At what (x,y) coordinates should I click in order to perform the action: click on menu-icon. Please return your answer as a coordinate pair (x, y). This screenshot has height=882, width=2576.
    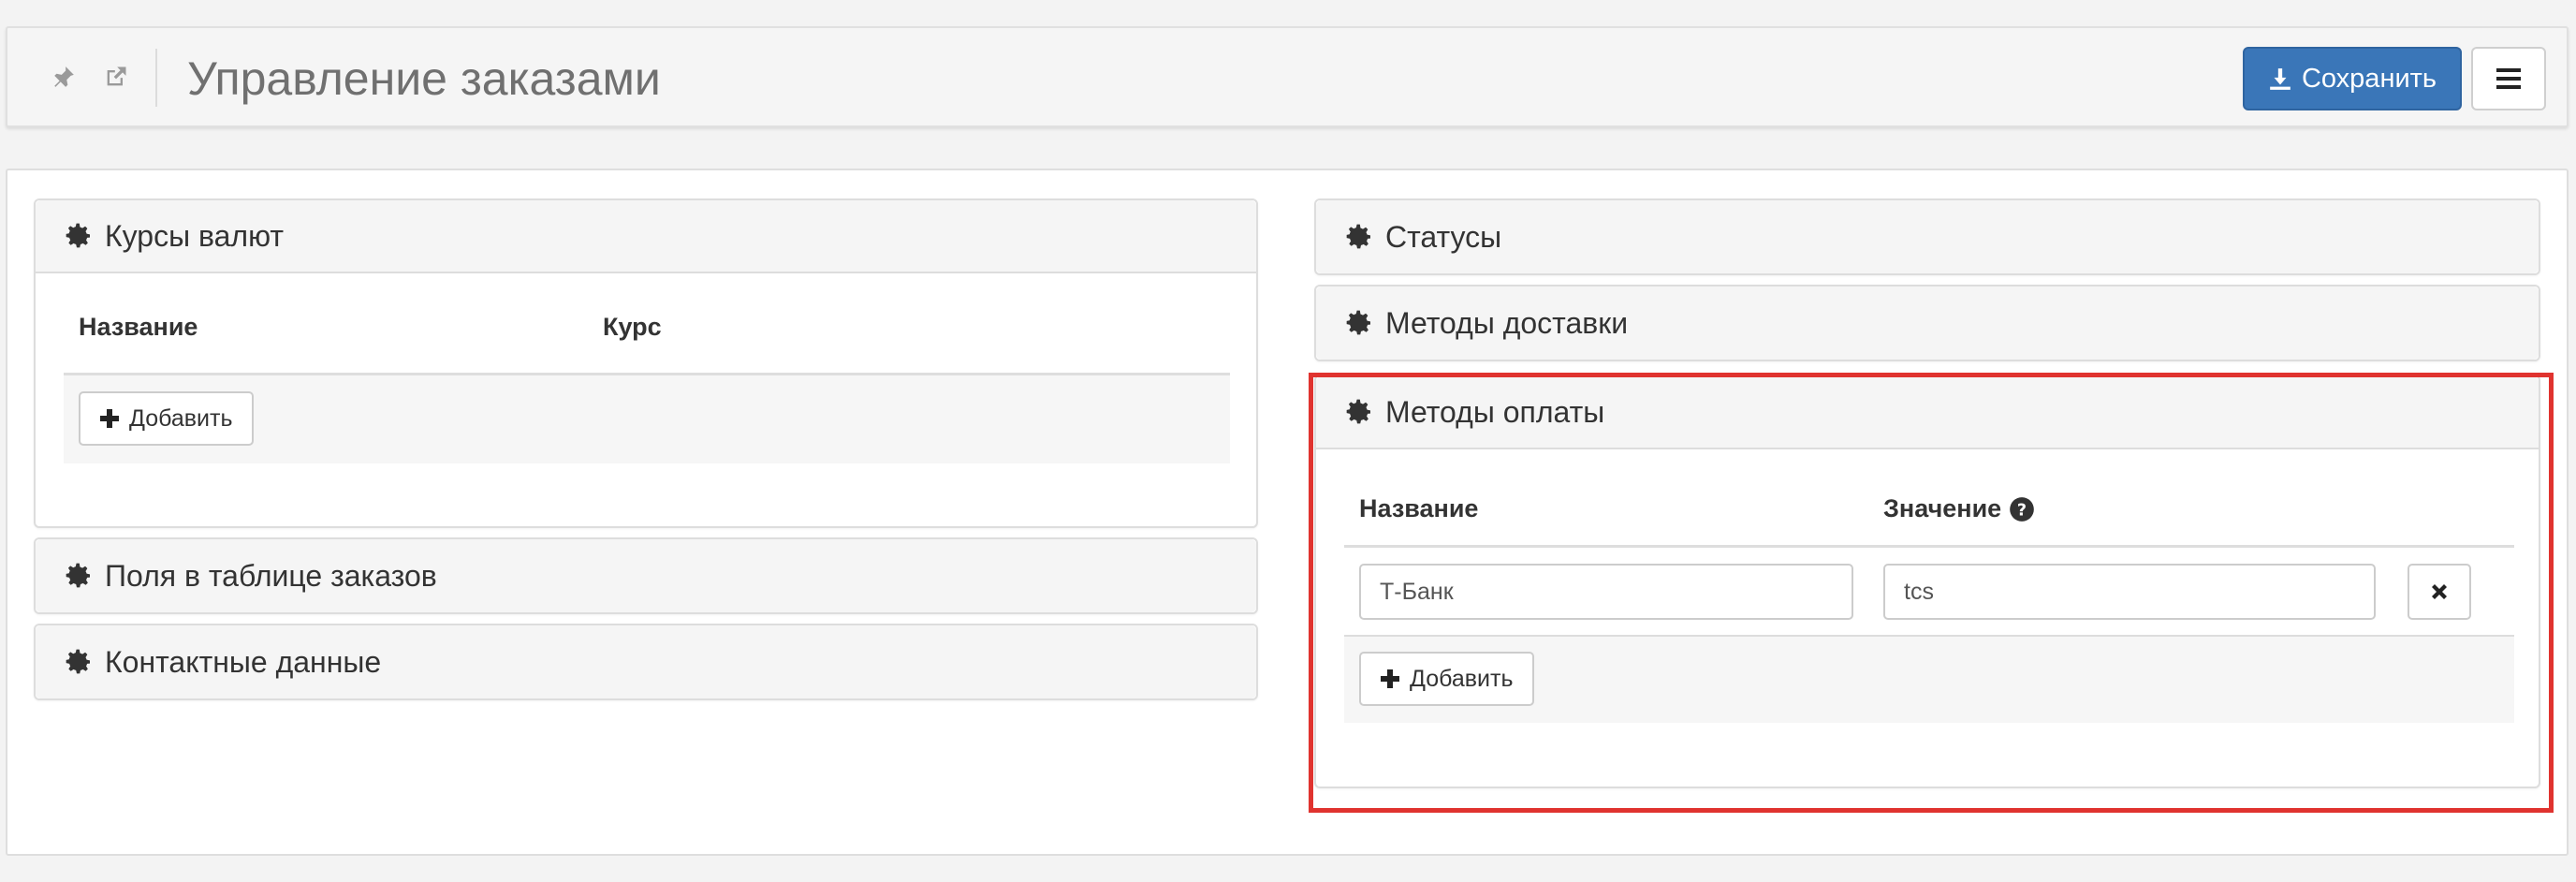
    Looking at the image, I should click on (2509, 79).